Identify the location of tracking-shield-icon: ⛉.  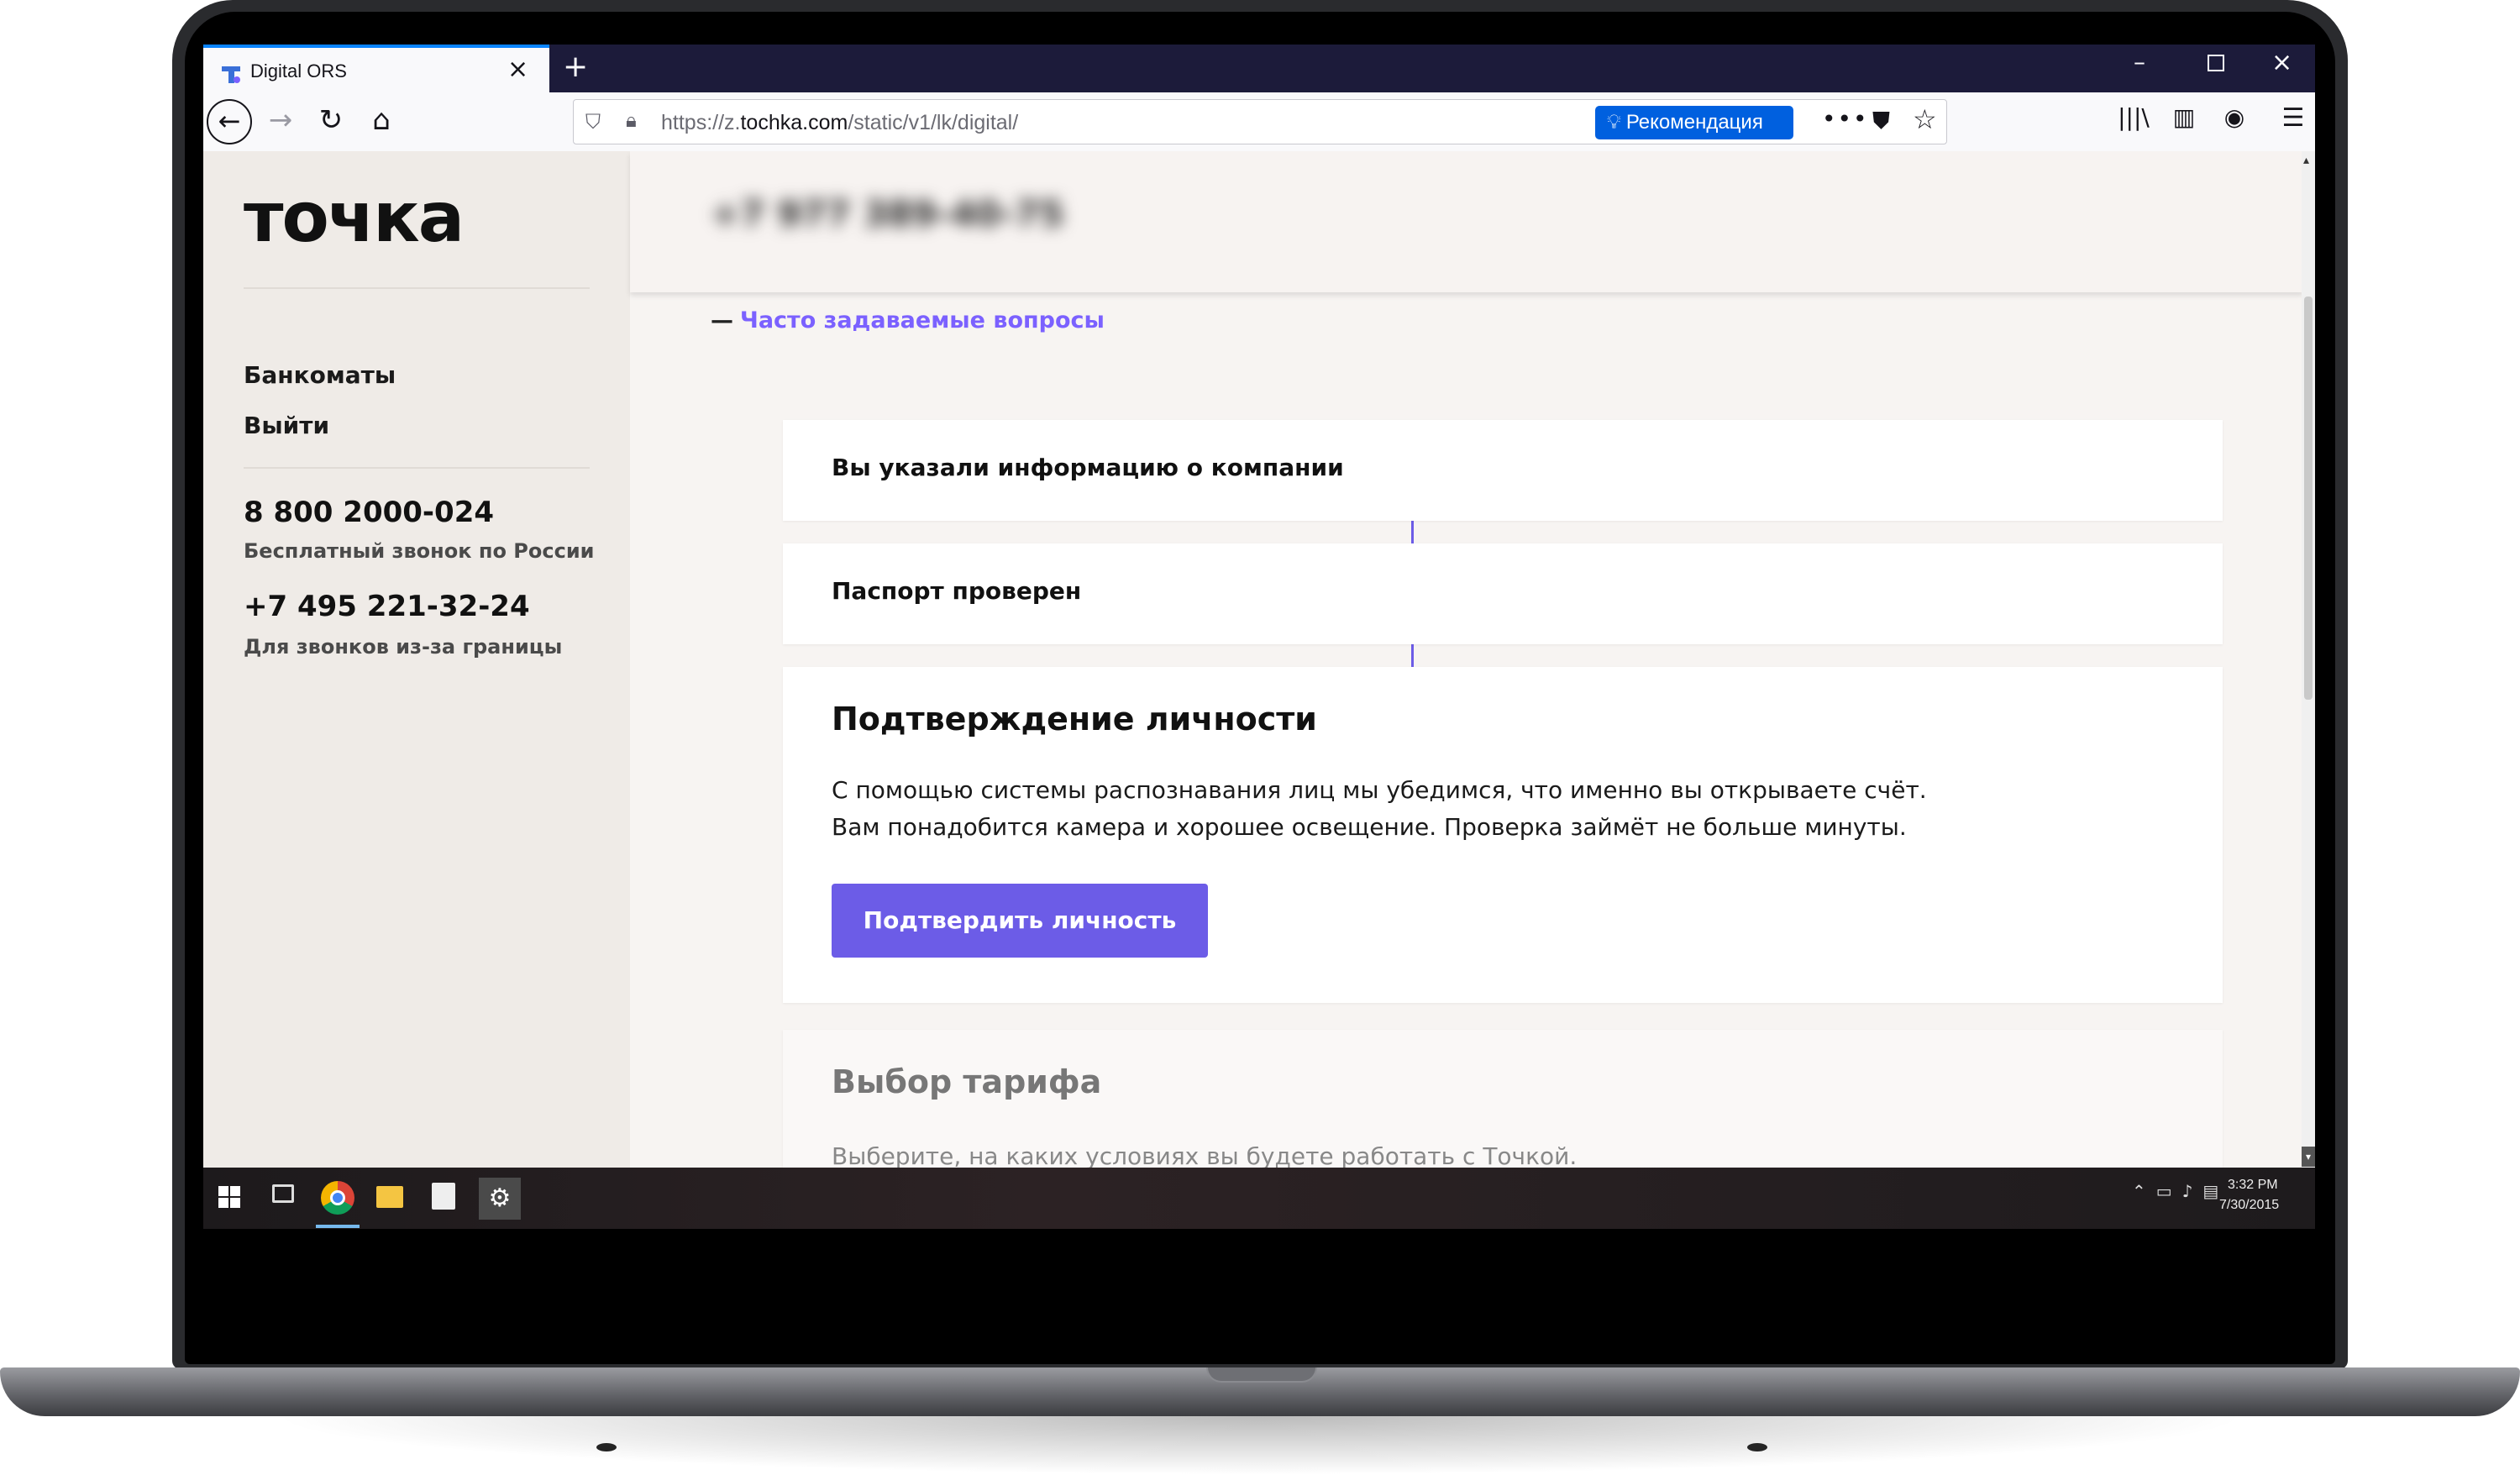
(593, 122).